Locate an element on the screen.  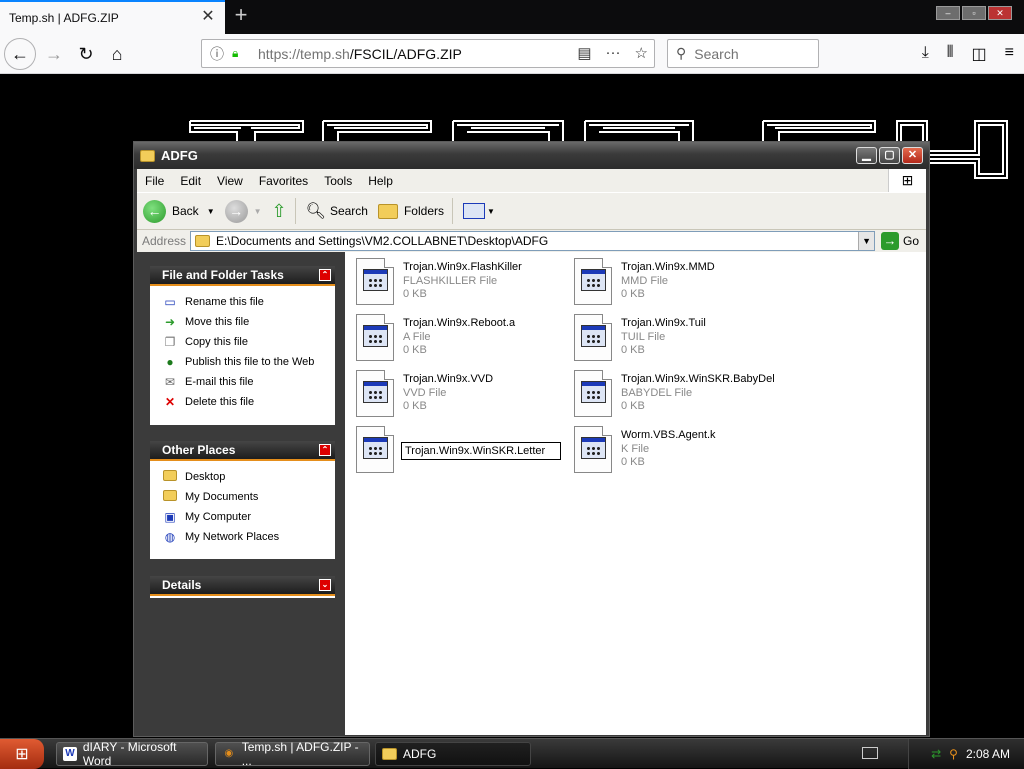
file-name: Trojan.Win9x.VVD is located at coordinates (448, 379).